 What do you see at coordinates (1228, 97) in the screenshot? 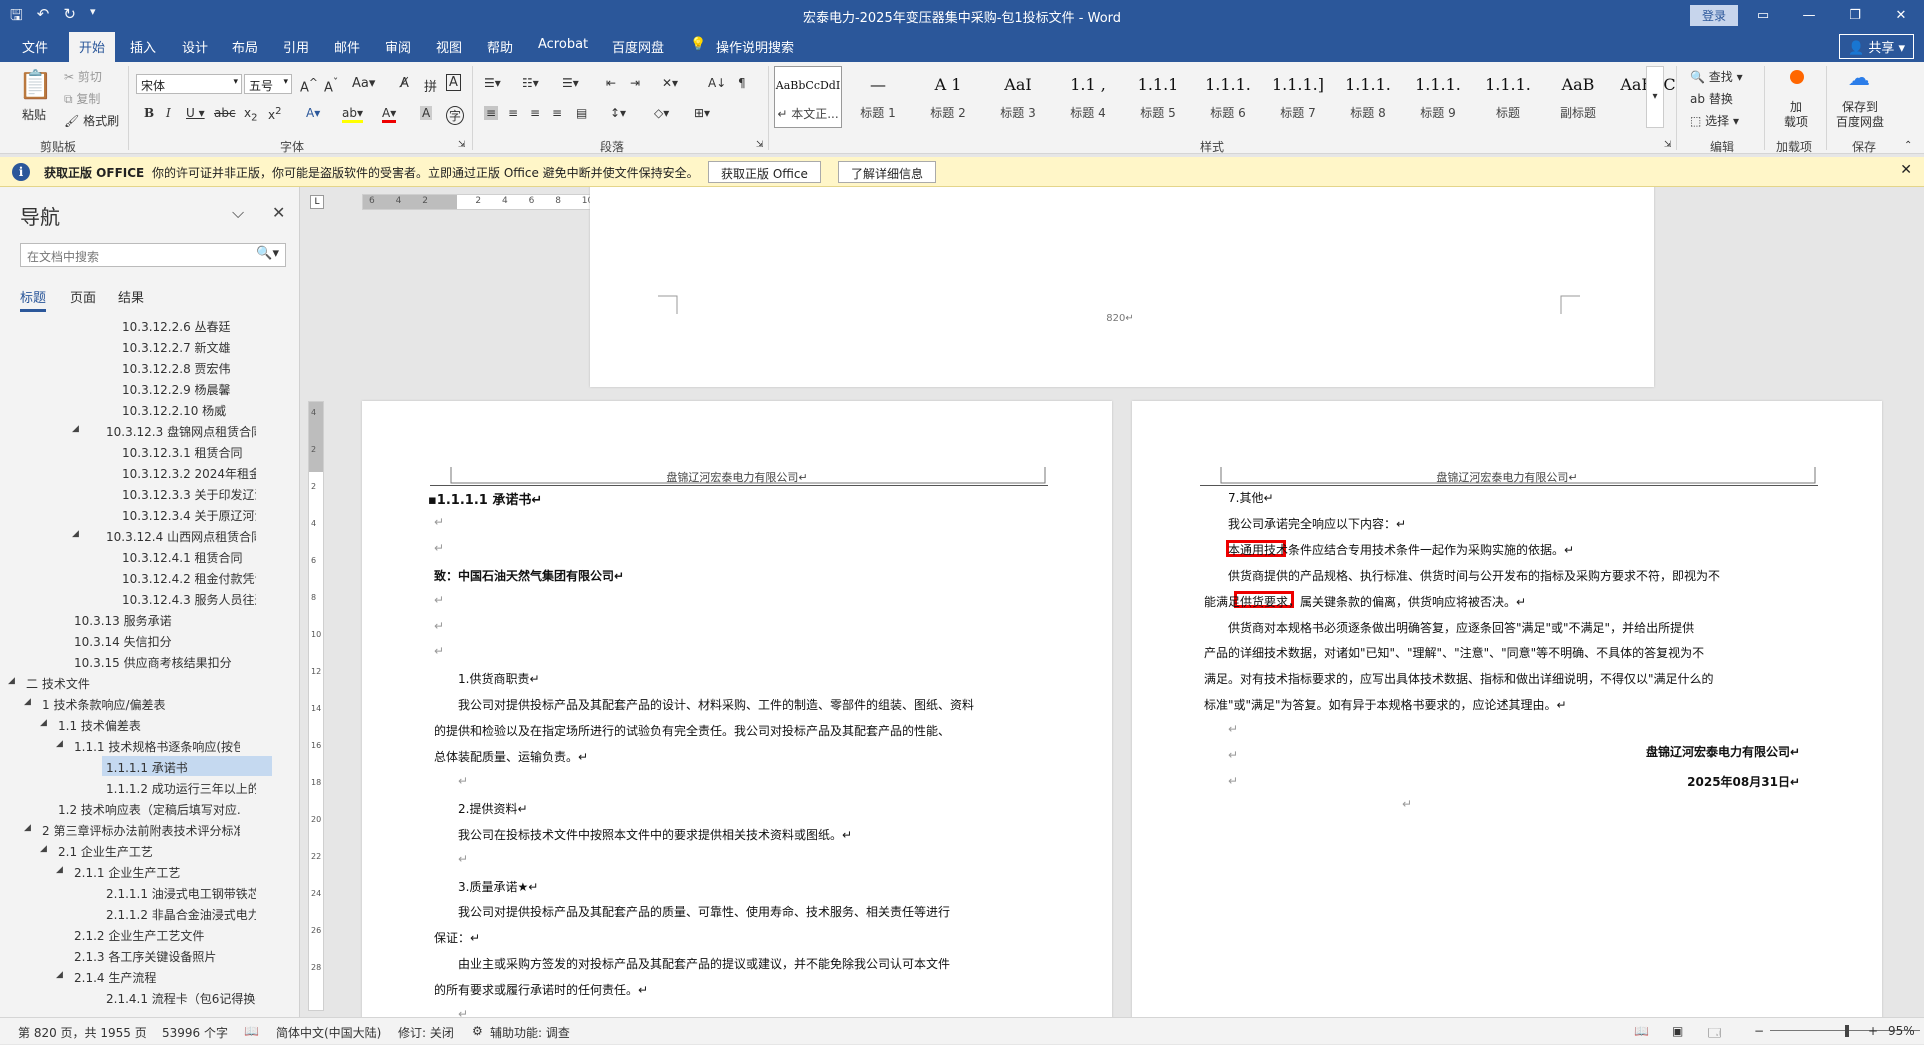
I see `style-item: 1.1.1. 标题 6` at bounding box center [1228, 97].